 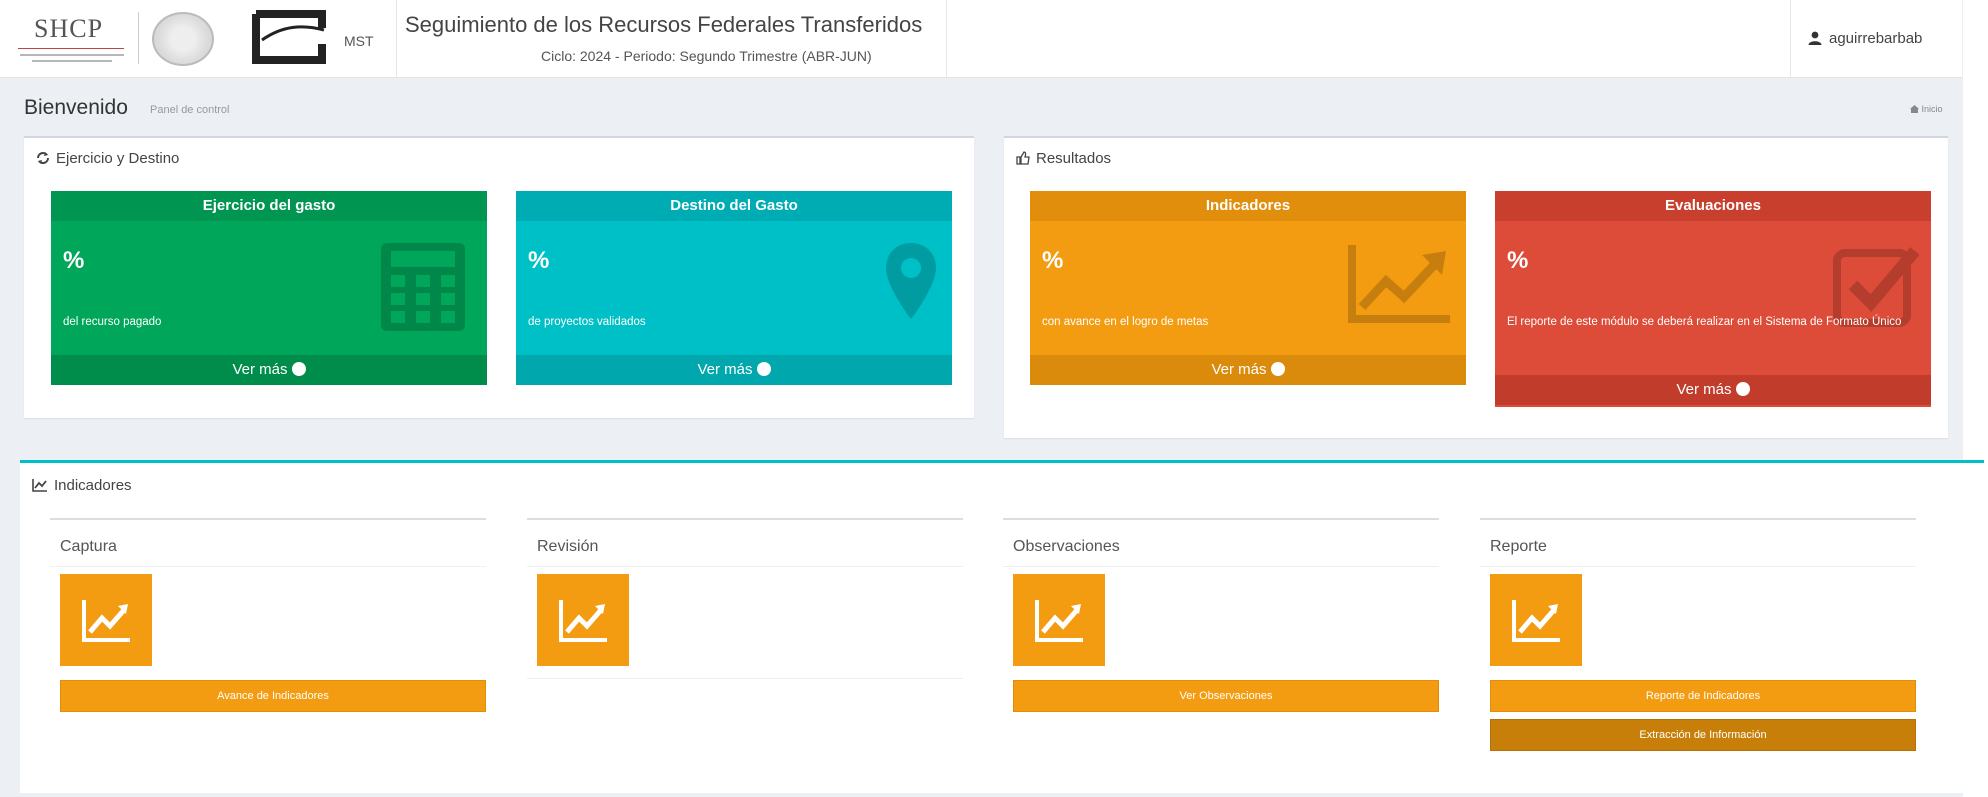 I want to click on extraccion-informacion-button: Extracción de Información, so click(x=1703, y=735).